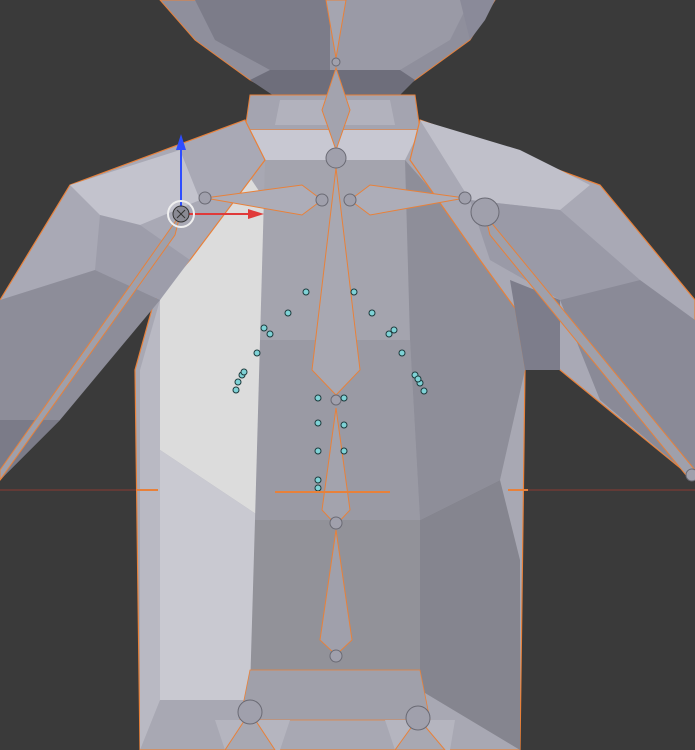 This screenshot has height=750, width=695. What do you see at coordinates (485, 212) in the screenshot?
I see `joint-shoulder-right` at bounding box center [485, 212].